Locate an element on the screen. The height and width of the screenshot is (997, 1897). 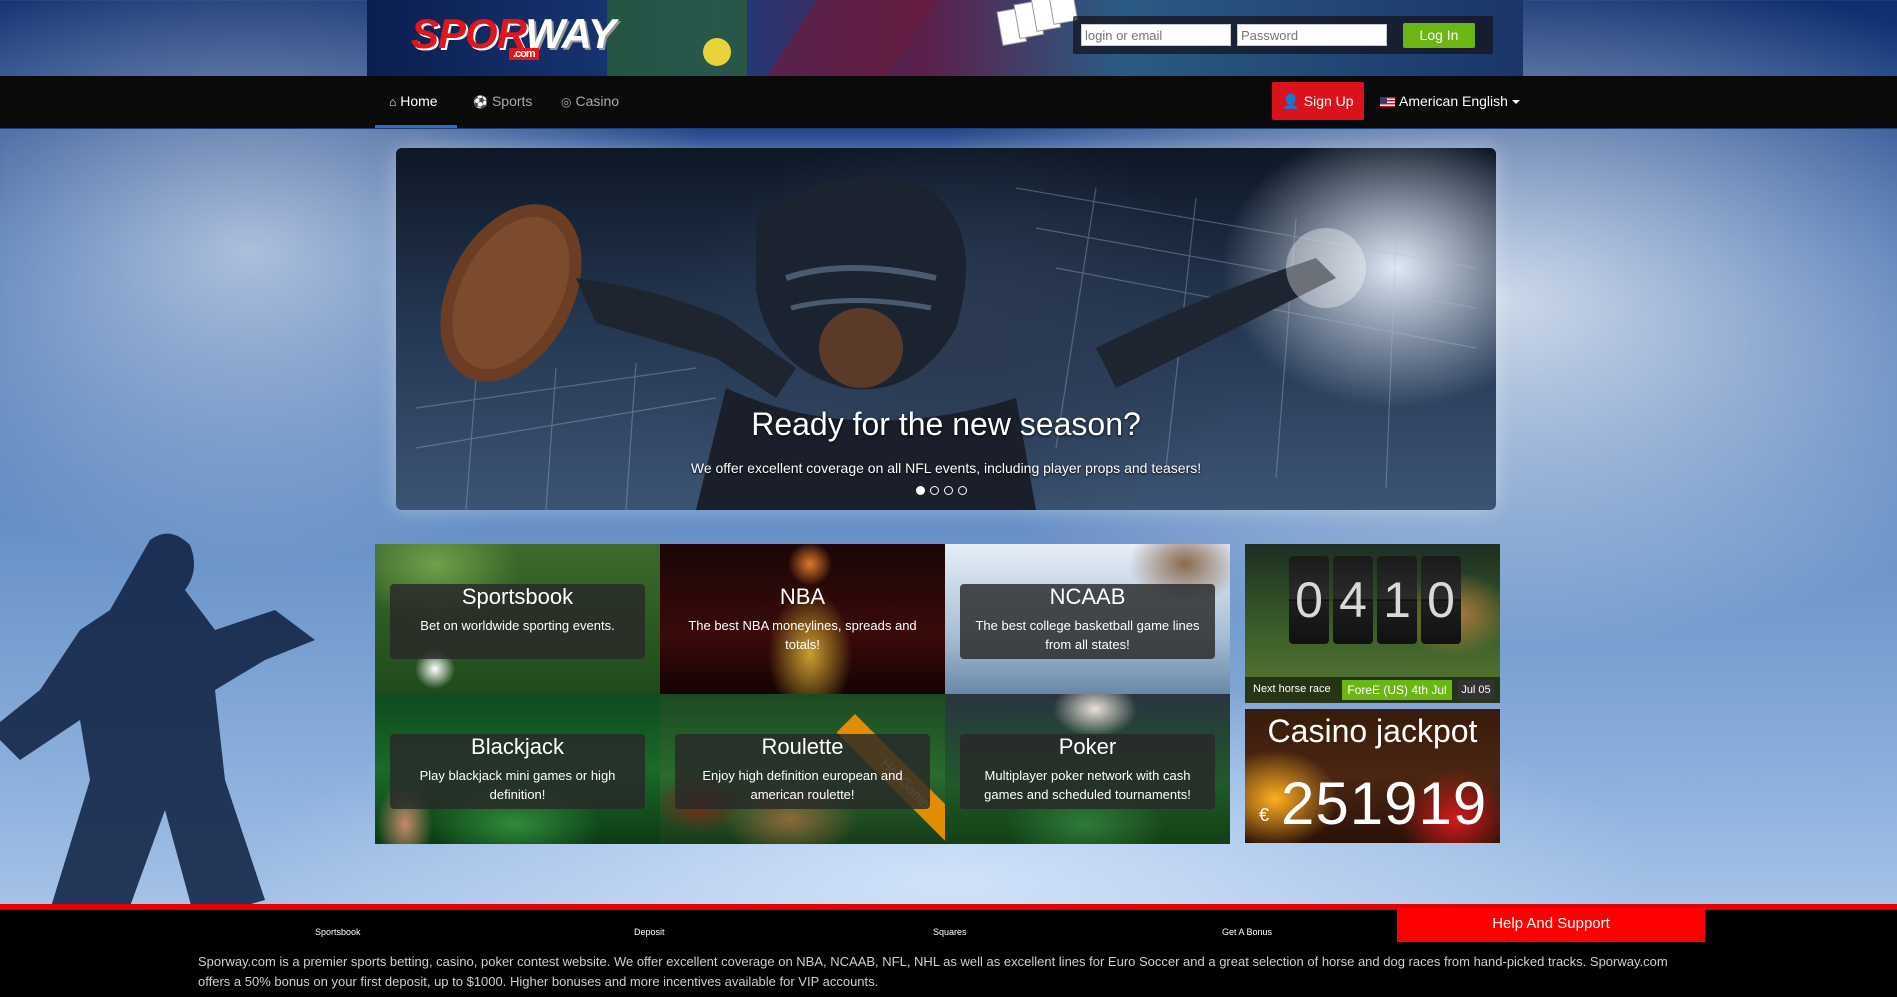
language-selector: American English is located at coordinates (1450, 102).